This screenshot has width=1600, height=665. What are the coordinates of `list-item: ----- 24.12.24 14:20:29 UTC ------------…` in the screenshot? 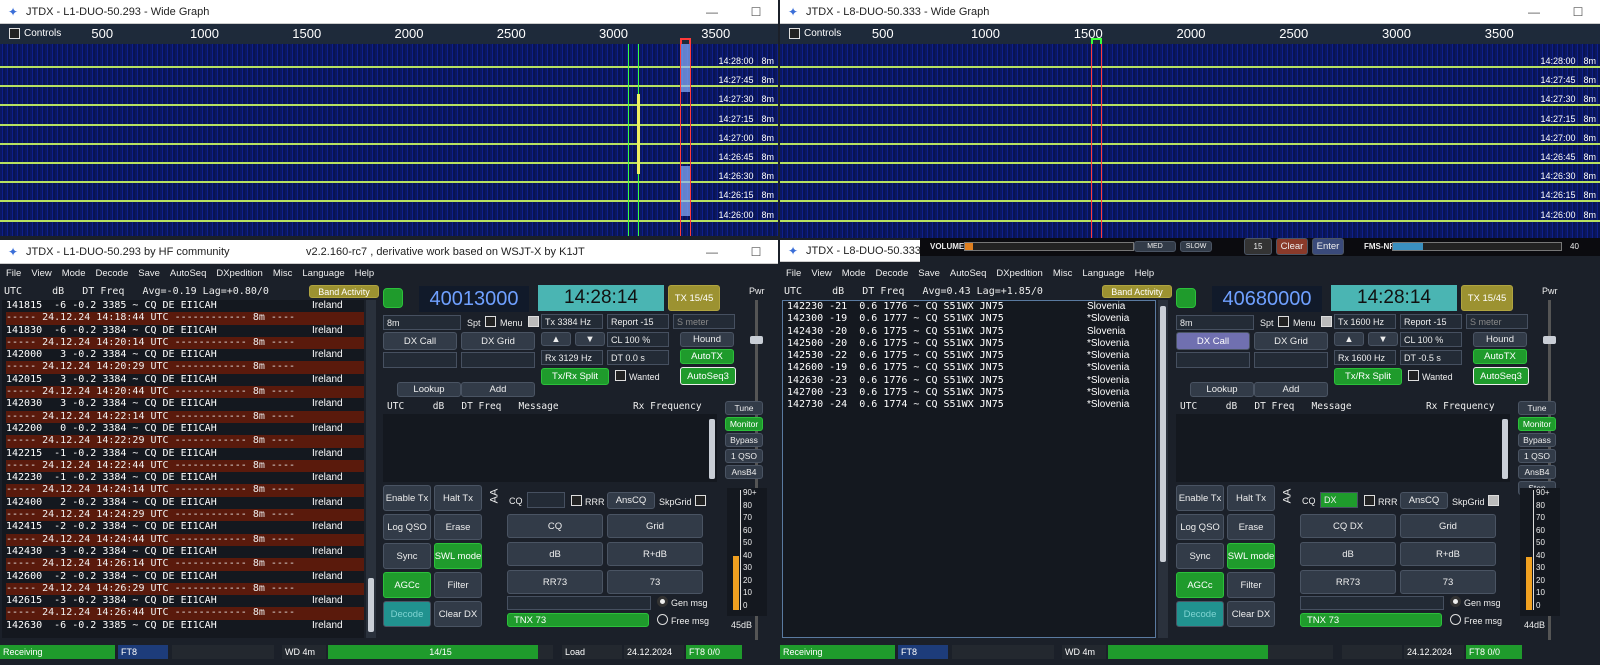 It's located at (185, 367).